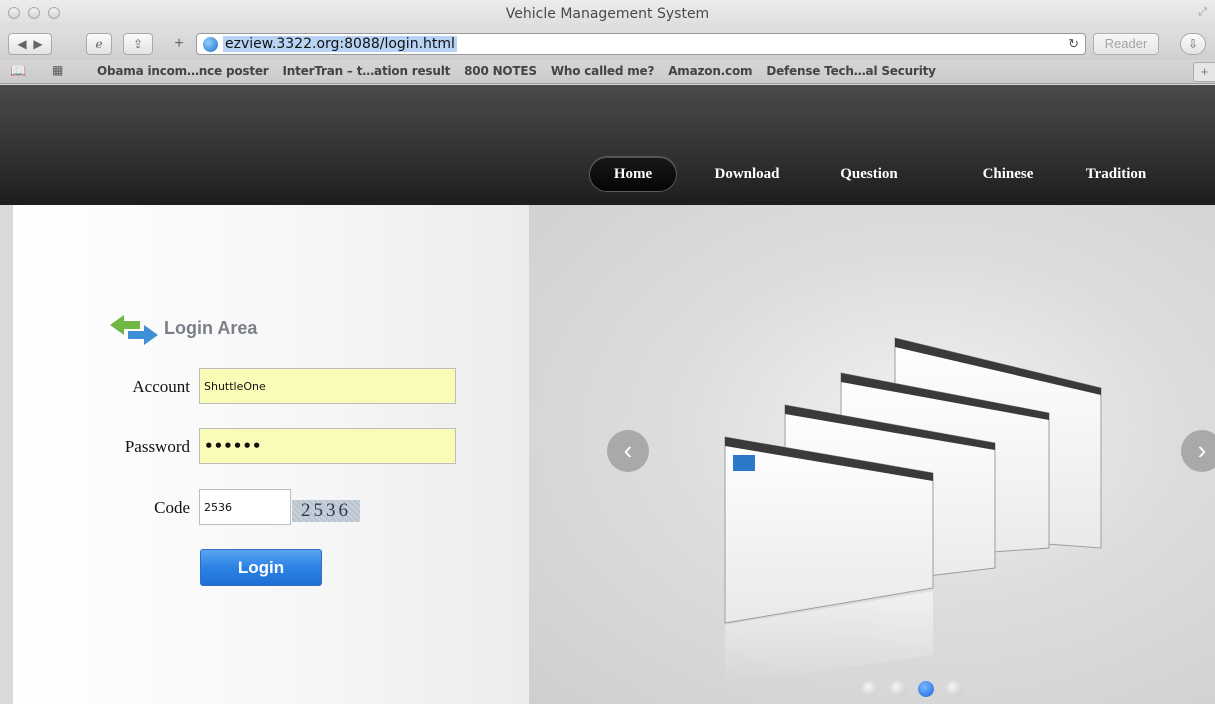 This screenshot has height=704, width=1215. Describe the element at coordinates (1204, 72) in the screenshot. I see `add-bookmark-button: +` at that location.